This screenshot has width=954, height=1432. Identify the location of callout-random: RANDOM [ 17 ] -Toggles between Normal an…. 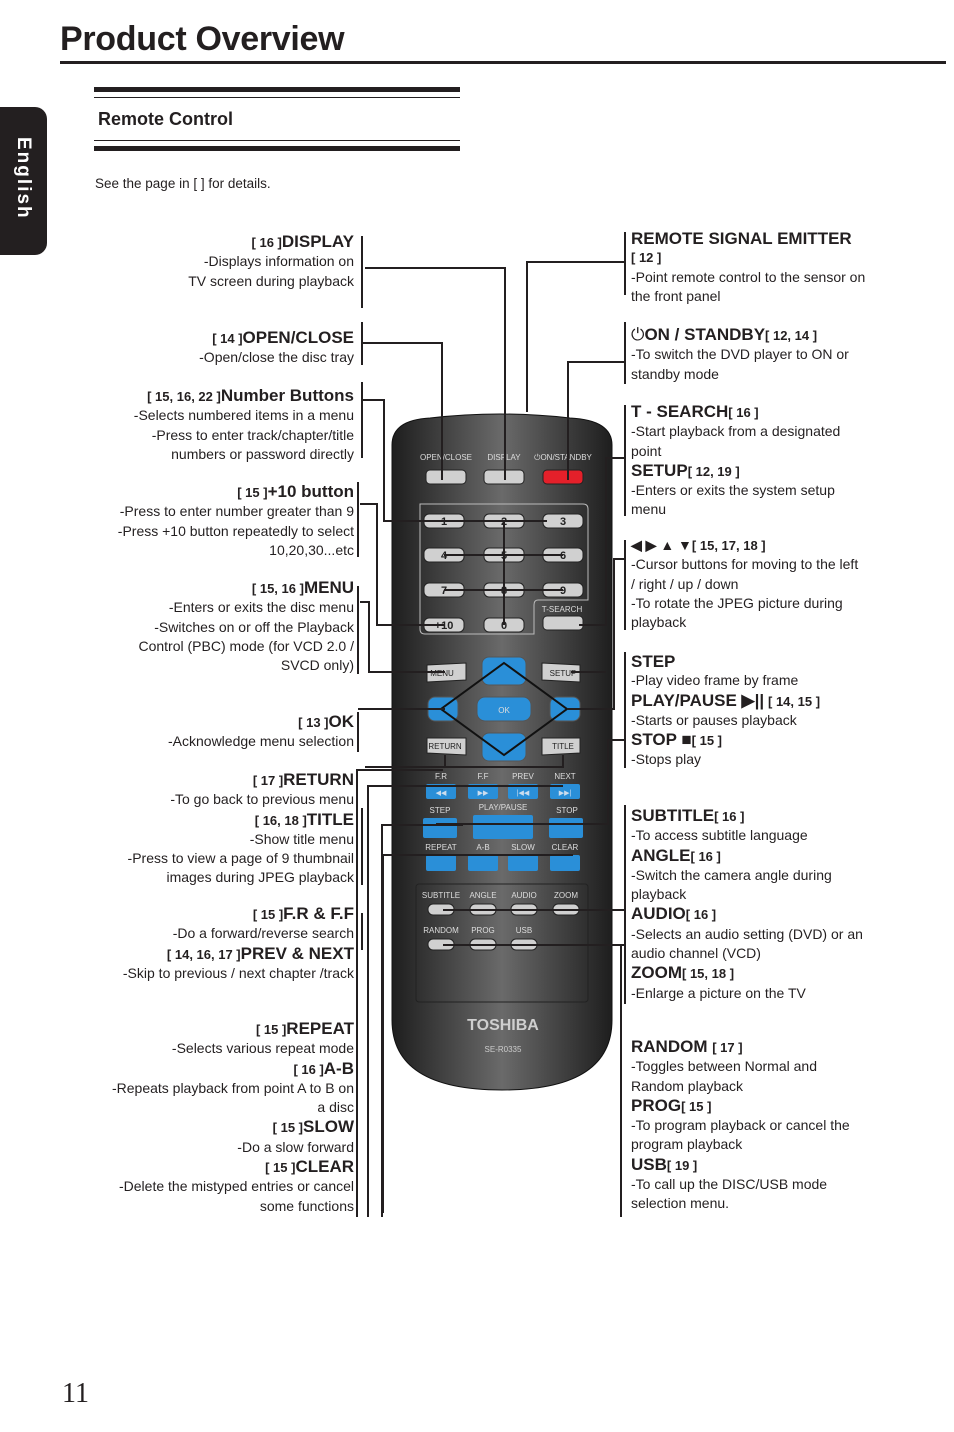
(740, 1124).